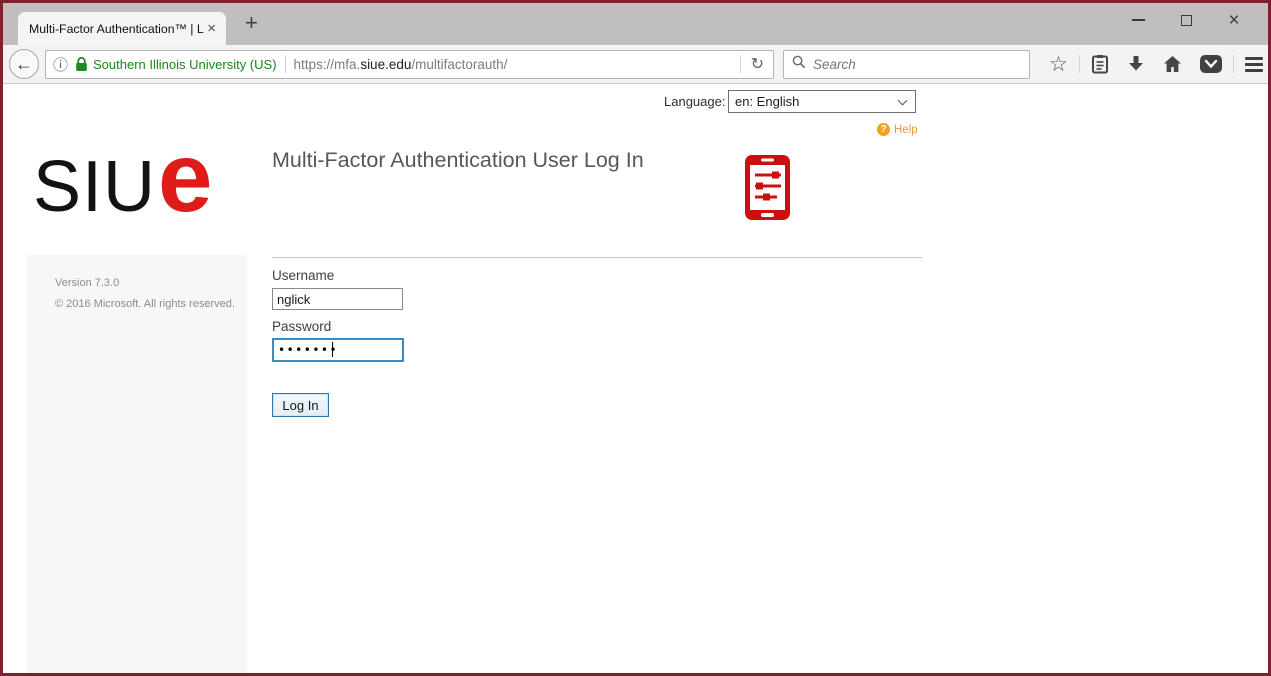  Describe the element at coordinates (327, 64) in the screenshot. I see `url-prefix: https://mfa.` at that location.